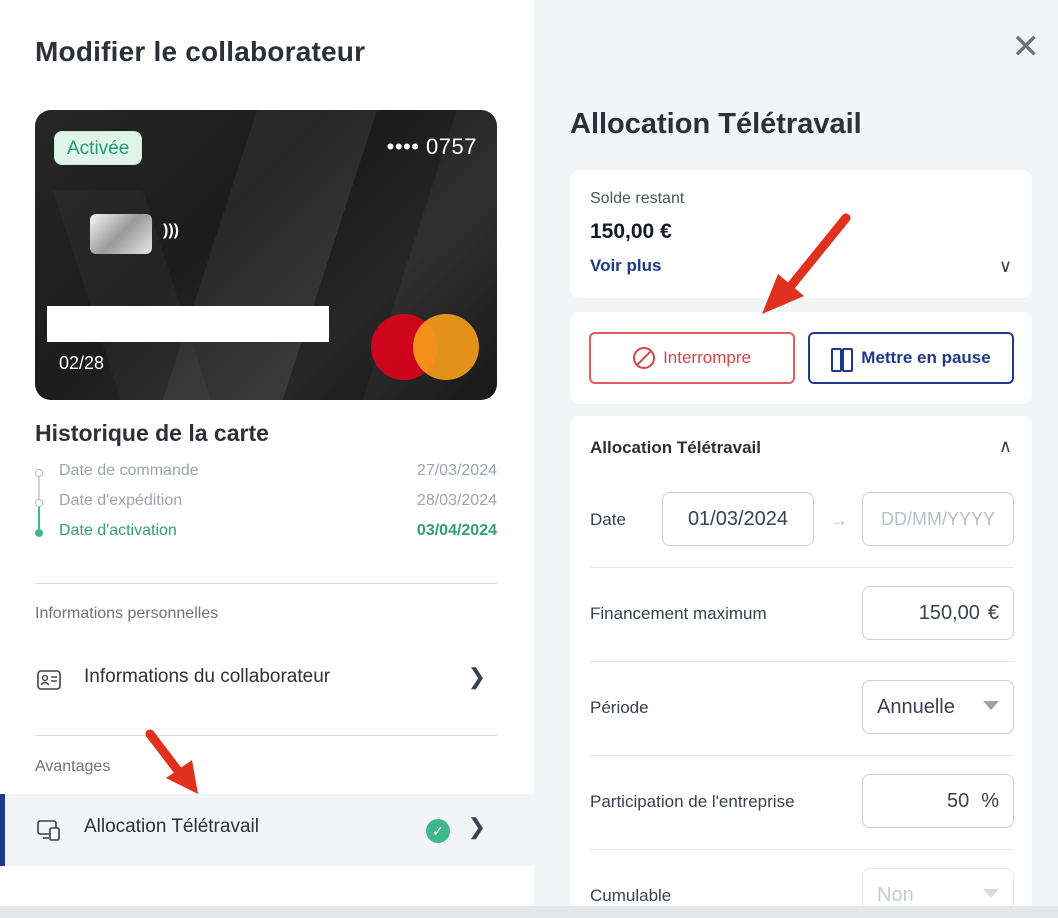  I want to click on chevron-up-icon: ∧, so click(1005, 446).